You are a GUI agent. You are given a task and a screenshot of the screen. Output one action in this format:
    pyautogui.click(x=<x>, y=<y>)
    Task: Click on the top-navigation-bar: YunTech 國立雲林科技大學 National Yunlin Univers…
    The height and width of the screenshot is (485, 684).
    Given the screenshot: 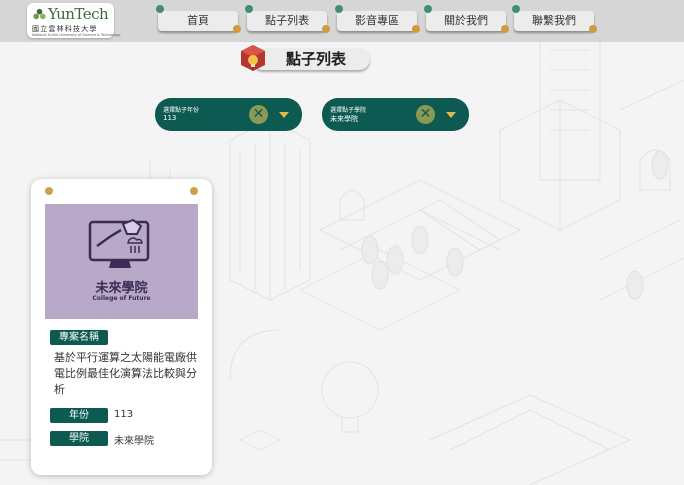 What is the action you would take?
    pyautogui.click(x=342, y=21)
    